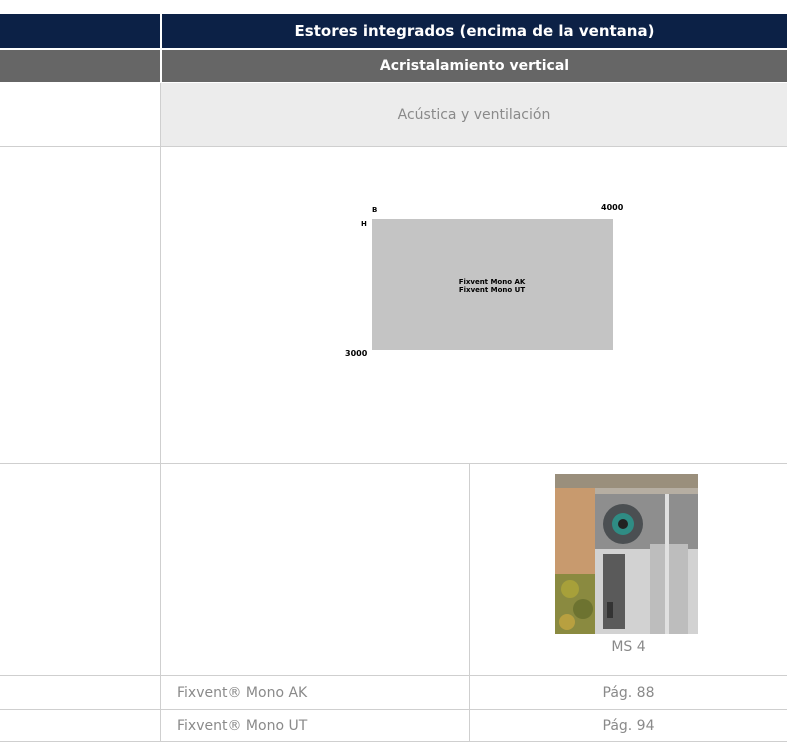  I want to click on subheader-row: Acristalamiento vertical, so click(393, 66).